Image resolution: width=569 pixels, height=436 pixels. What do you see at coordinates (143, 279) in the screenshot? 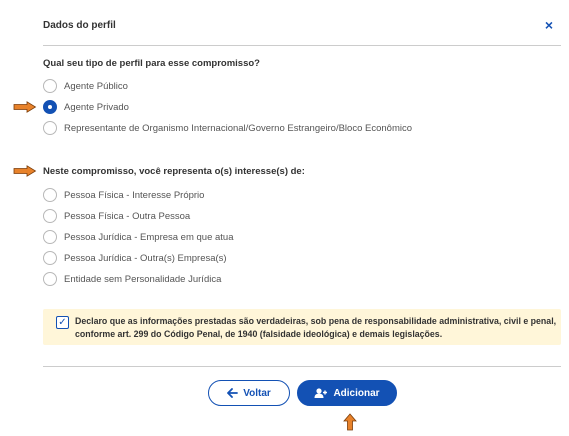
I see `option-label: Entidade sem Personalidade Jurídica` at bounding box center [143, 279].